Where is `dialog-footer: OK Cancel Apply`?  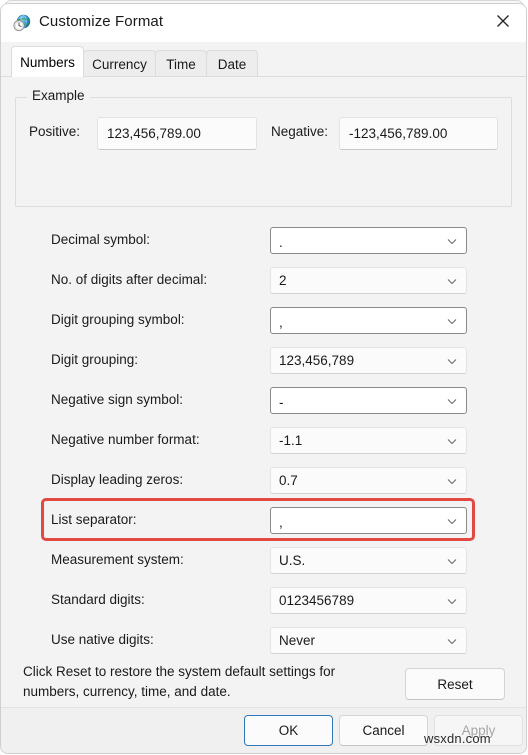 dialog-footer: OK Cancel Apply is located at coordinates (263, 730).